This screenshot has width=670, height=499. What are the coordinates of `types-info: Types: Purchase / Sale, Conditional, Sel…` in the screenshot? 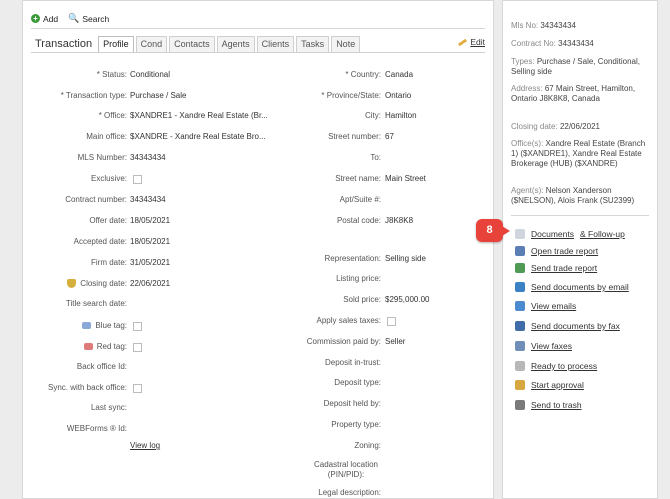 It's located at (580, 67).